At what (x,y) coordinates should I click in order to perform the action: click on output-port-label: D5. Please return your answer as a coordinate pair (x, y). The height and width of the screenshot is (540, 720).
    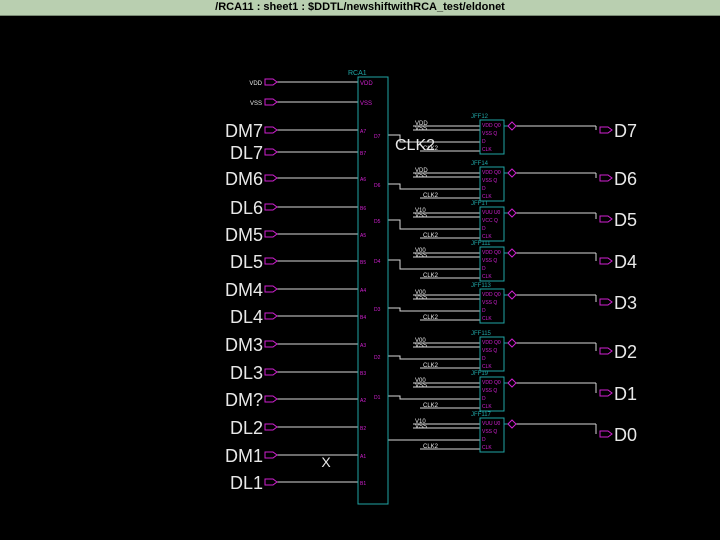
    Looking at the image, I should click on (625, 220).